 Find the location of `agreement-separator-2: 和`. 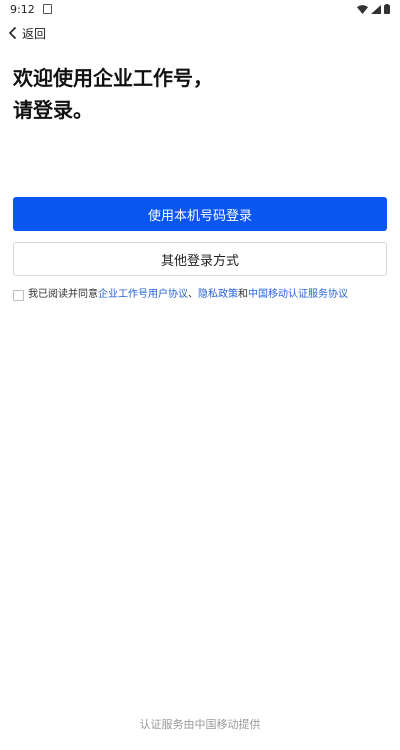

agreement-separator-2: 和 is located at coordinates (243, 294).